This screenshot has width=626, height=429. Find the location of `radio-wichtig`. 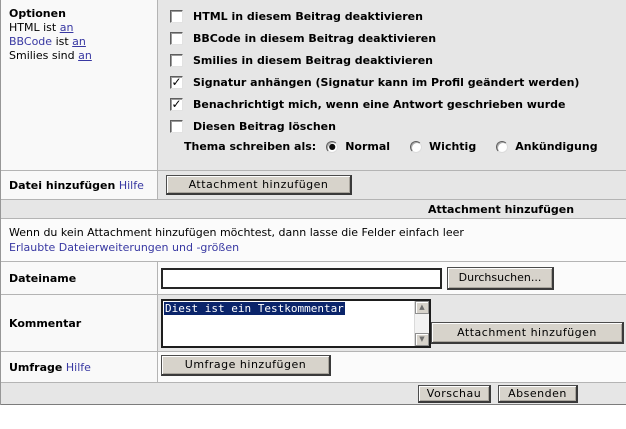

radio-wichtig is located at coordinates (416, 146).